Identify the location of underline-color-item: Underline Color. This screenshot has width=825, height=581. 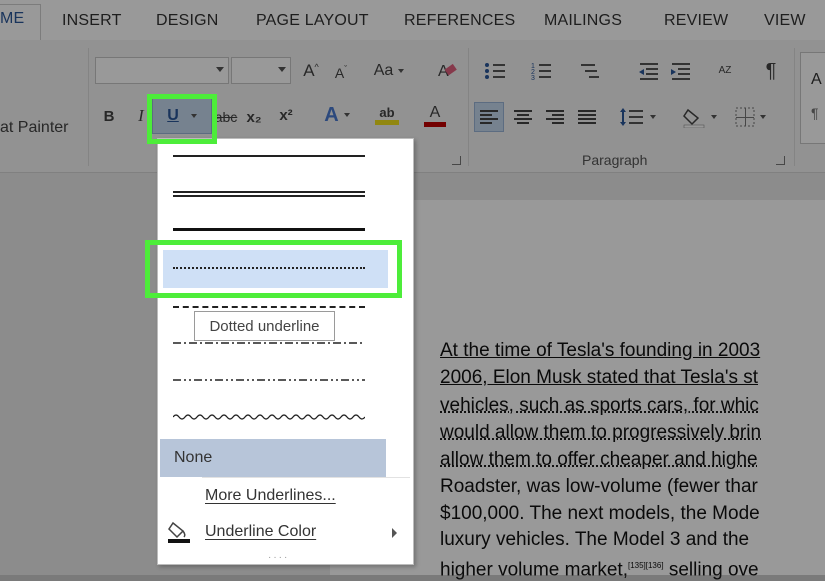
(284, 533).